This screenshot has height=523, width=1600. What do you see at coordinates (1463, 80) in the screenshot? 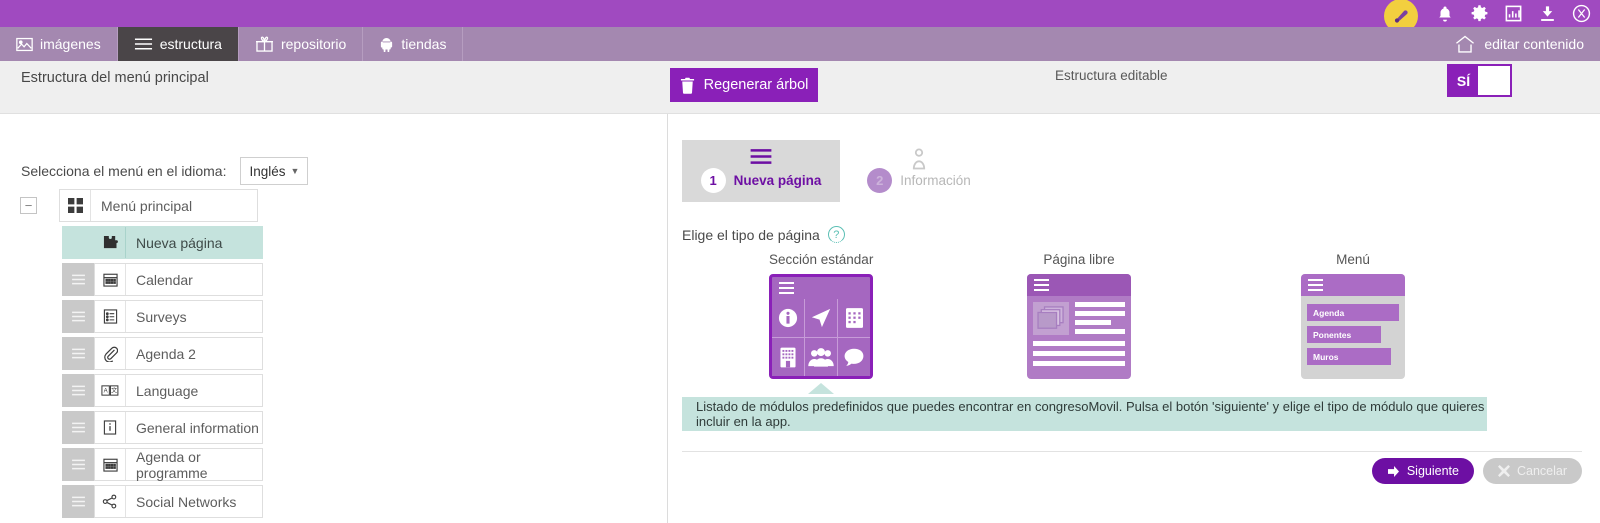
I see `toggle-value-label: SÍ` at bounding box center [1463, 80].